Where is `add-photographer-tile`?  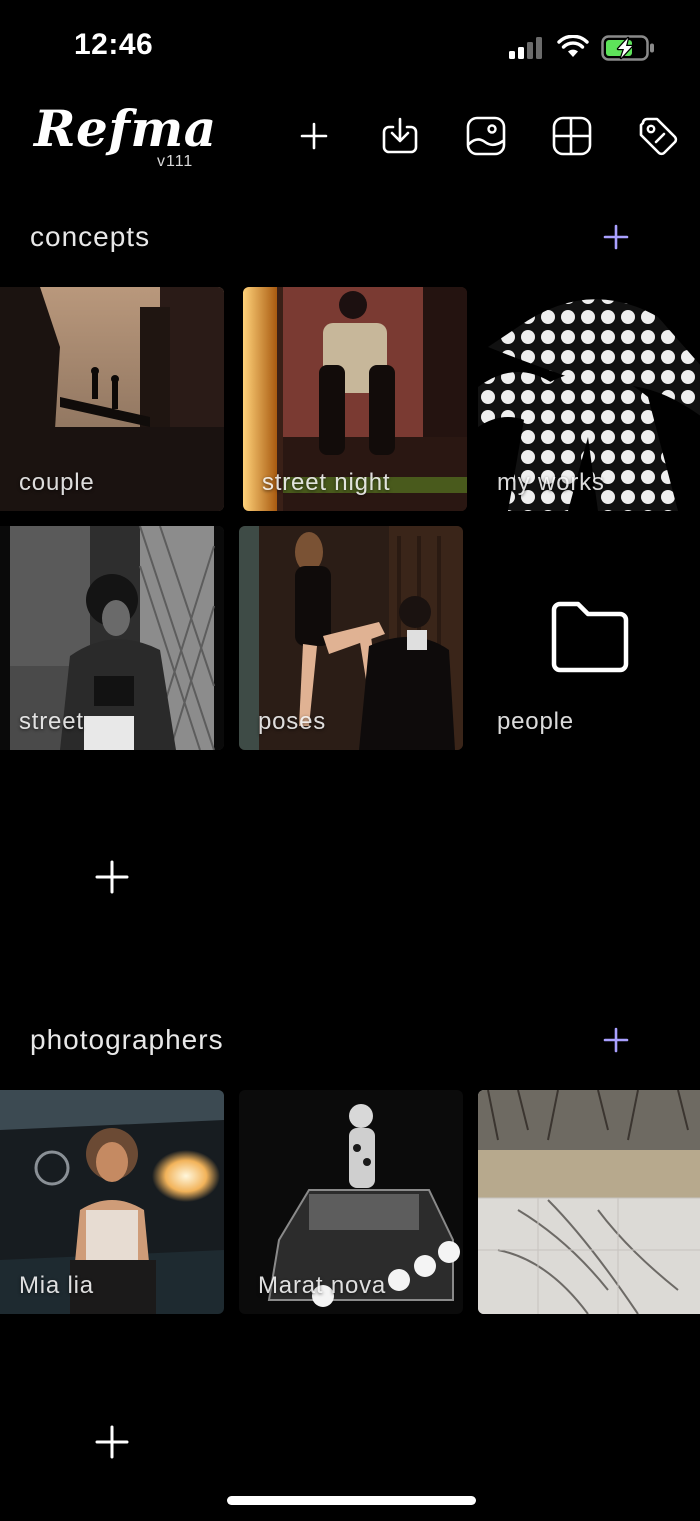
add-photographer-tile is located at coordinates (112, 1442).